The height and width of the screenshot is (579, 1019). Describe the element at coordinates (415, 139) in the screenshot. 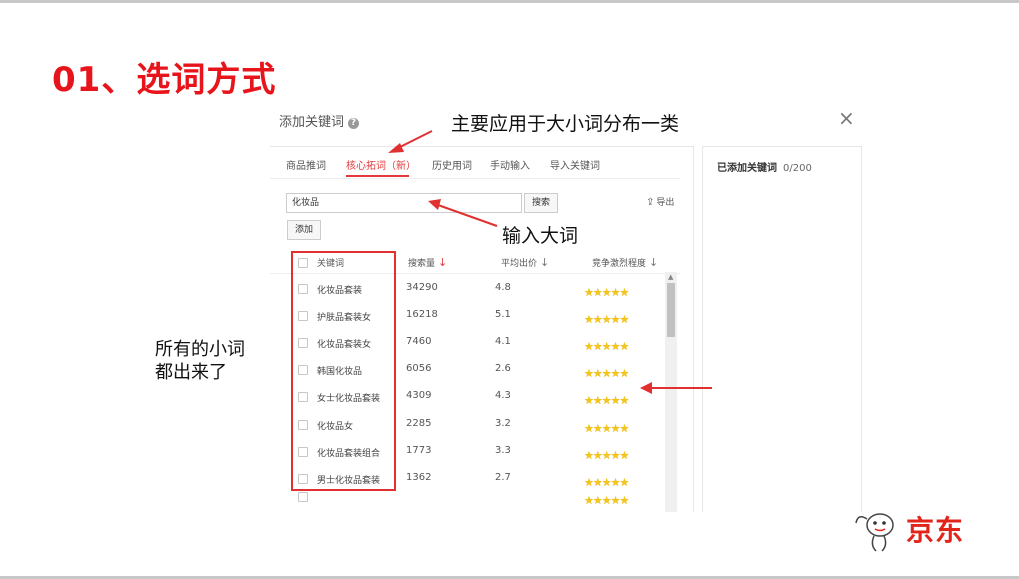

I see `arrow-to-tab` at that location.